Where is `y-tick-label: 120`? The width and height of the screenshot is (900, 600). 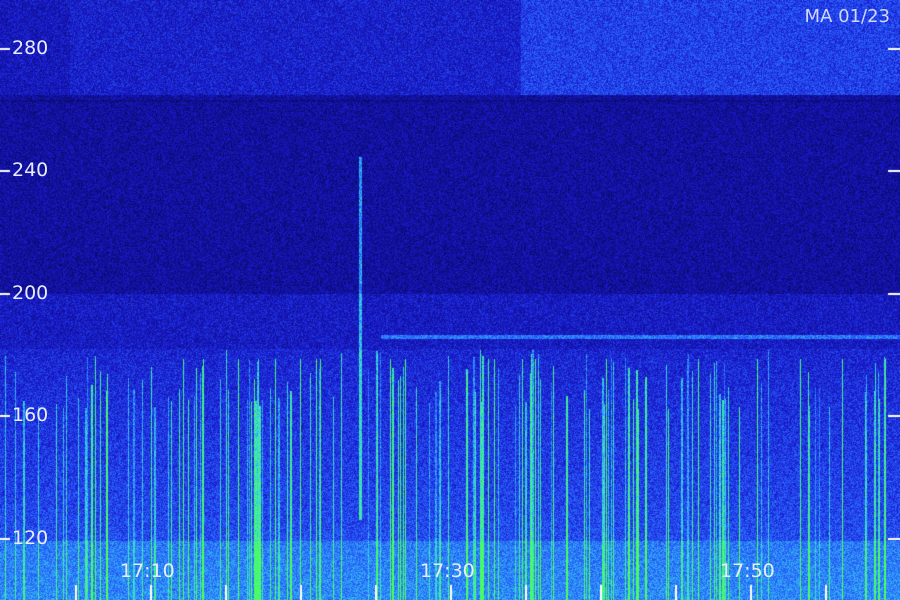 y-tick-label: 120 is located at coordinates (30, 537).